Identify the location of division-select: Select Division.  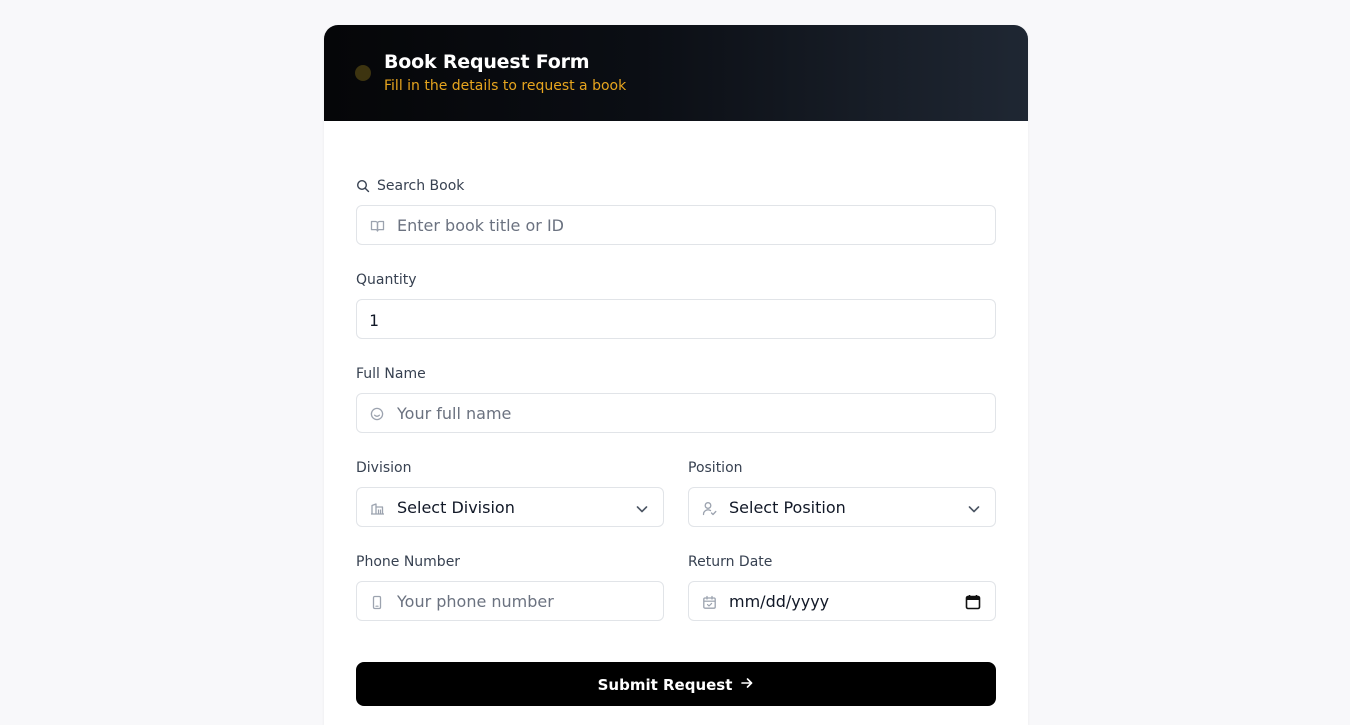
(510, 507).